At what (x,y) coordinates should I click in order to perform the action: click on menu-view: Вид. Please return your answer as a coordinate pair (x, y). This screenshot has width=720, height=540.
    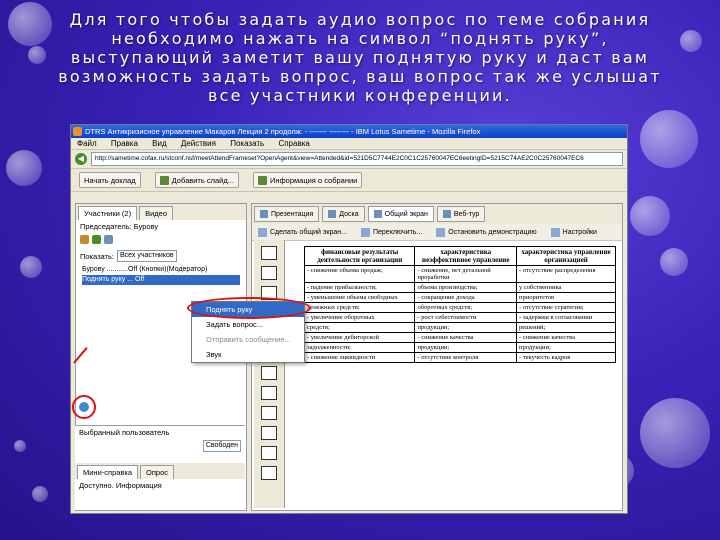
    Looking at the image, I should click on (159, 143).